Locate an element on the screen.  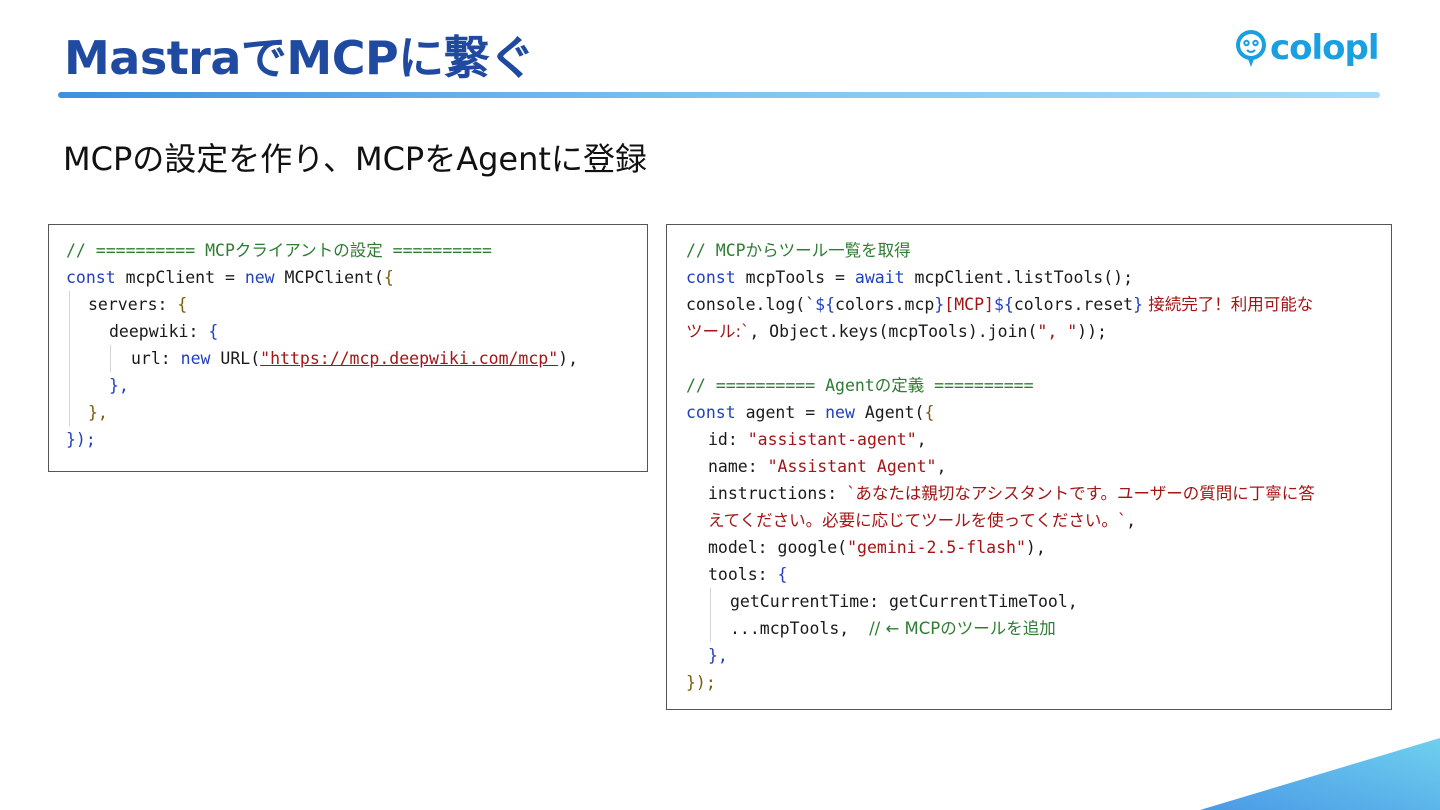
code-text: colors.reset is located at coordinates (1073, 304).